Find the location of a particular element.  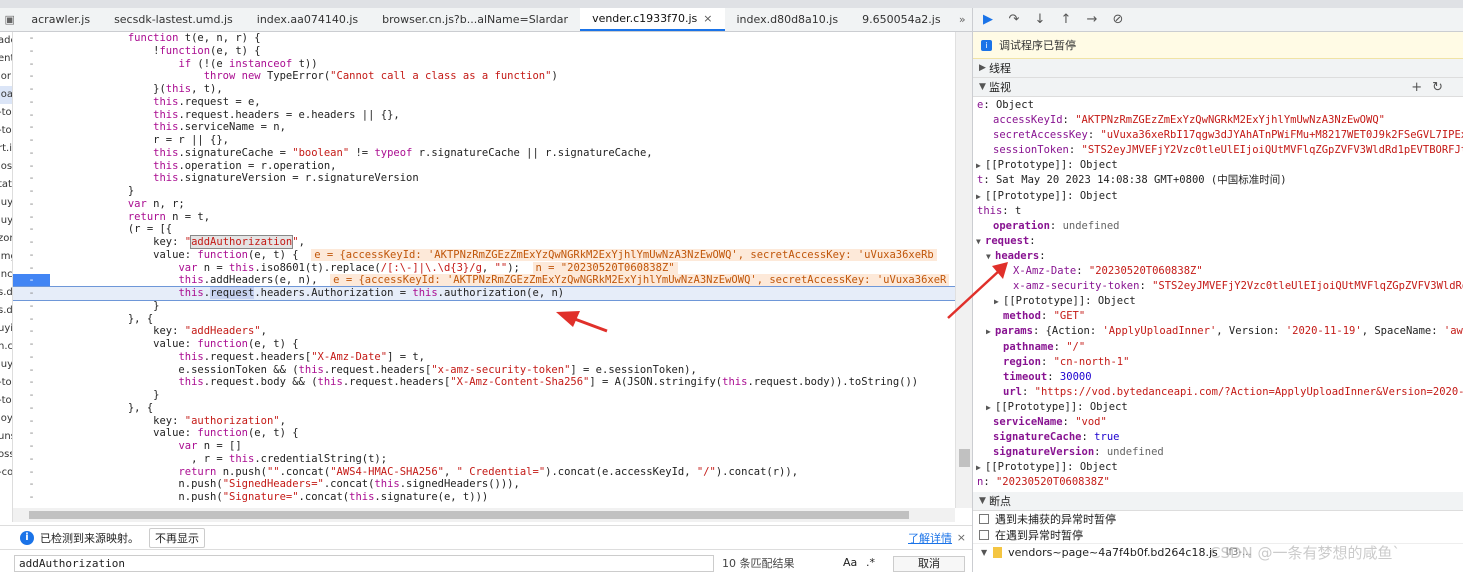

watch-entry: n: "20230520T060838Z" is located at coordinates (1218, 482).